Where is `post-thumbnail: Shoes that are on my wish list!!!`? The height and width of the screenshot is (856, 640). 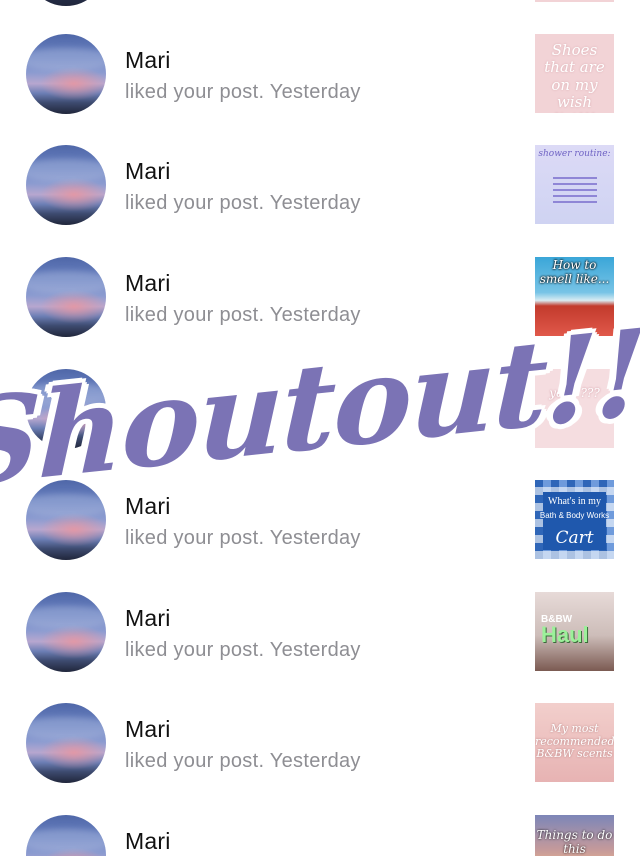 post-thumbnail: Shoes that are on my wish list!!! is located at coordinates (574, 73).